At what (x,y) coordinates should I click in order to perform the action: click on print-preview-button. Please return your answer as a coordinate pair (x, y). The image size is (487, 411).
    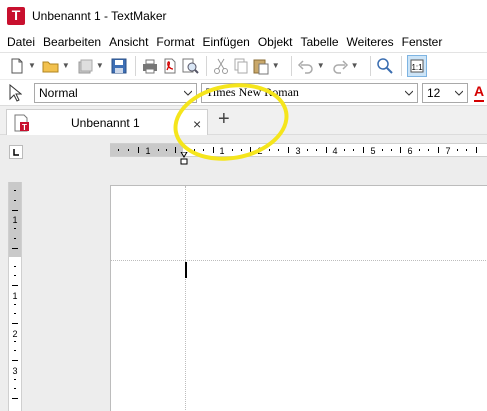
    Looking at the image, I should click on (190, 66).